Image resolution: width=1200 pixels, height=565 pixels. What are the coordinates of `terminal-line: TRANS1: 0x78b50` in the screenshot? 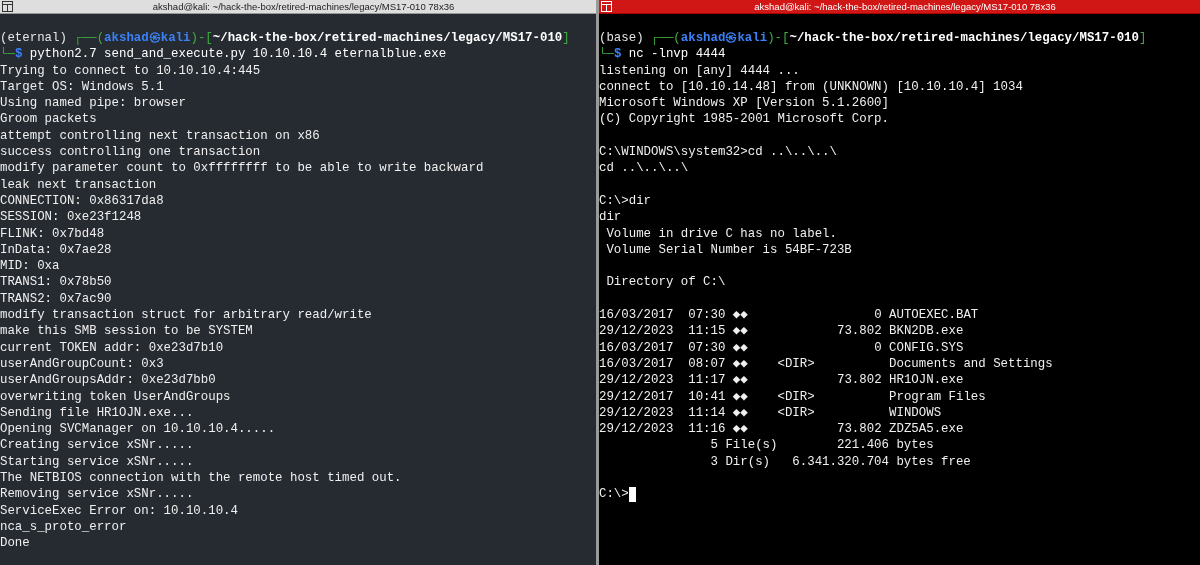 It's located at (56, 282).